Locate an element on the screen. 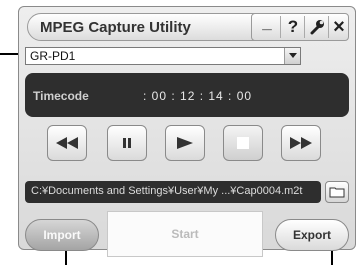 The width and height of the screenshot is (362, 265). wrench-icon is located at coordinates (317, 27).